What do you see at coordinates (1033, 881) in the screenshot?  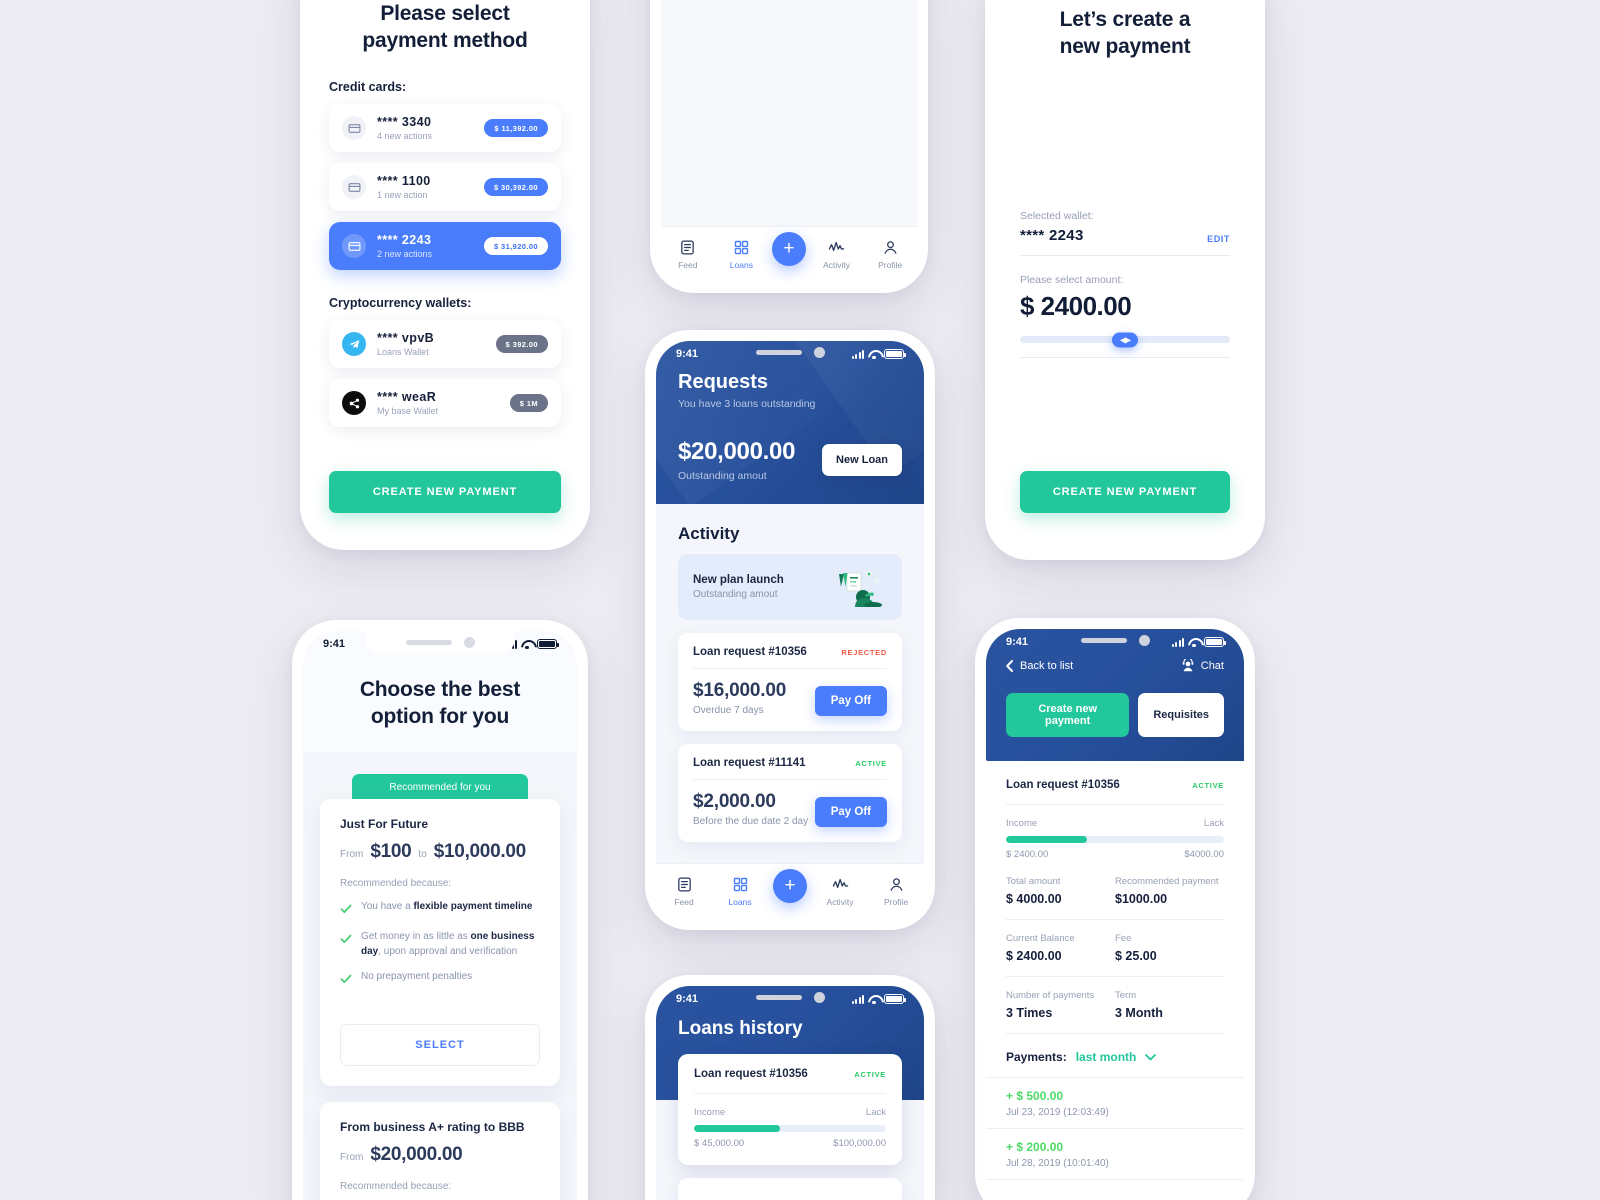 I see `field-label: Total amount` at bounding box center [1033, 881].